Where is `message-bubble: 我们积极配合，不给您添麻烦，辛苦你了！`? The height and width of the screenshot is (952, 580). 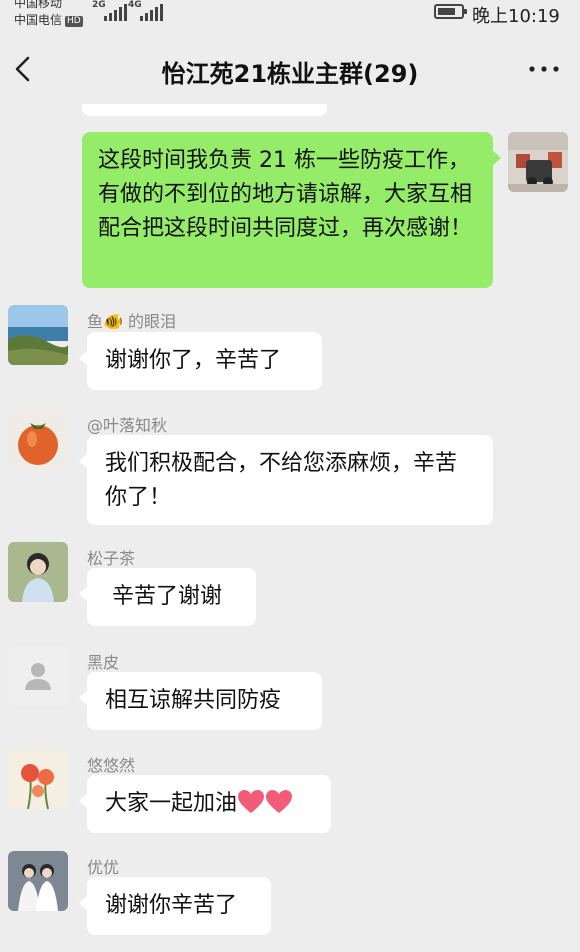
message-bubble: 我们积极配合，不给您添麻烦，辛苦你了！ is located at coordinates (286, 480).